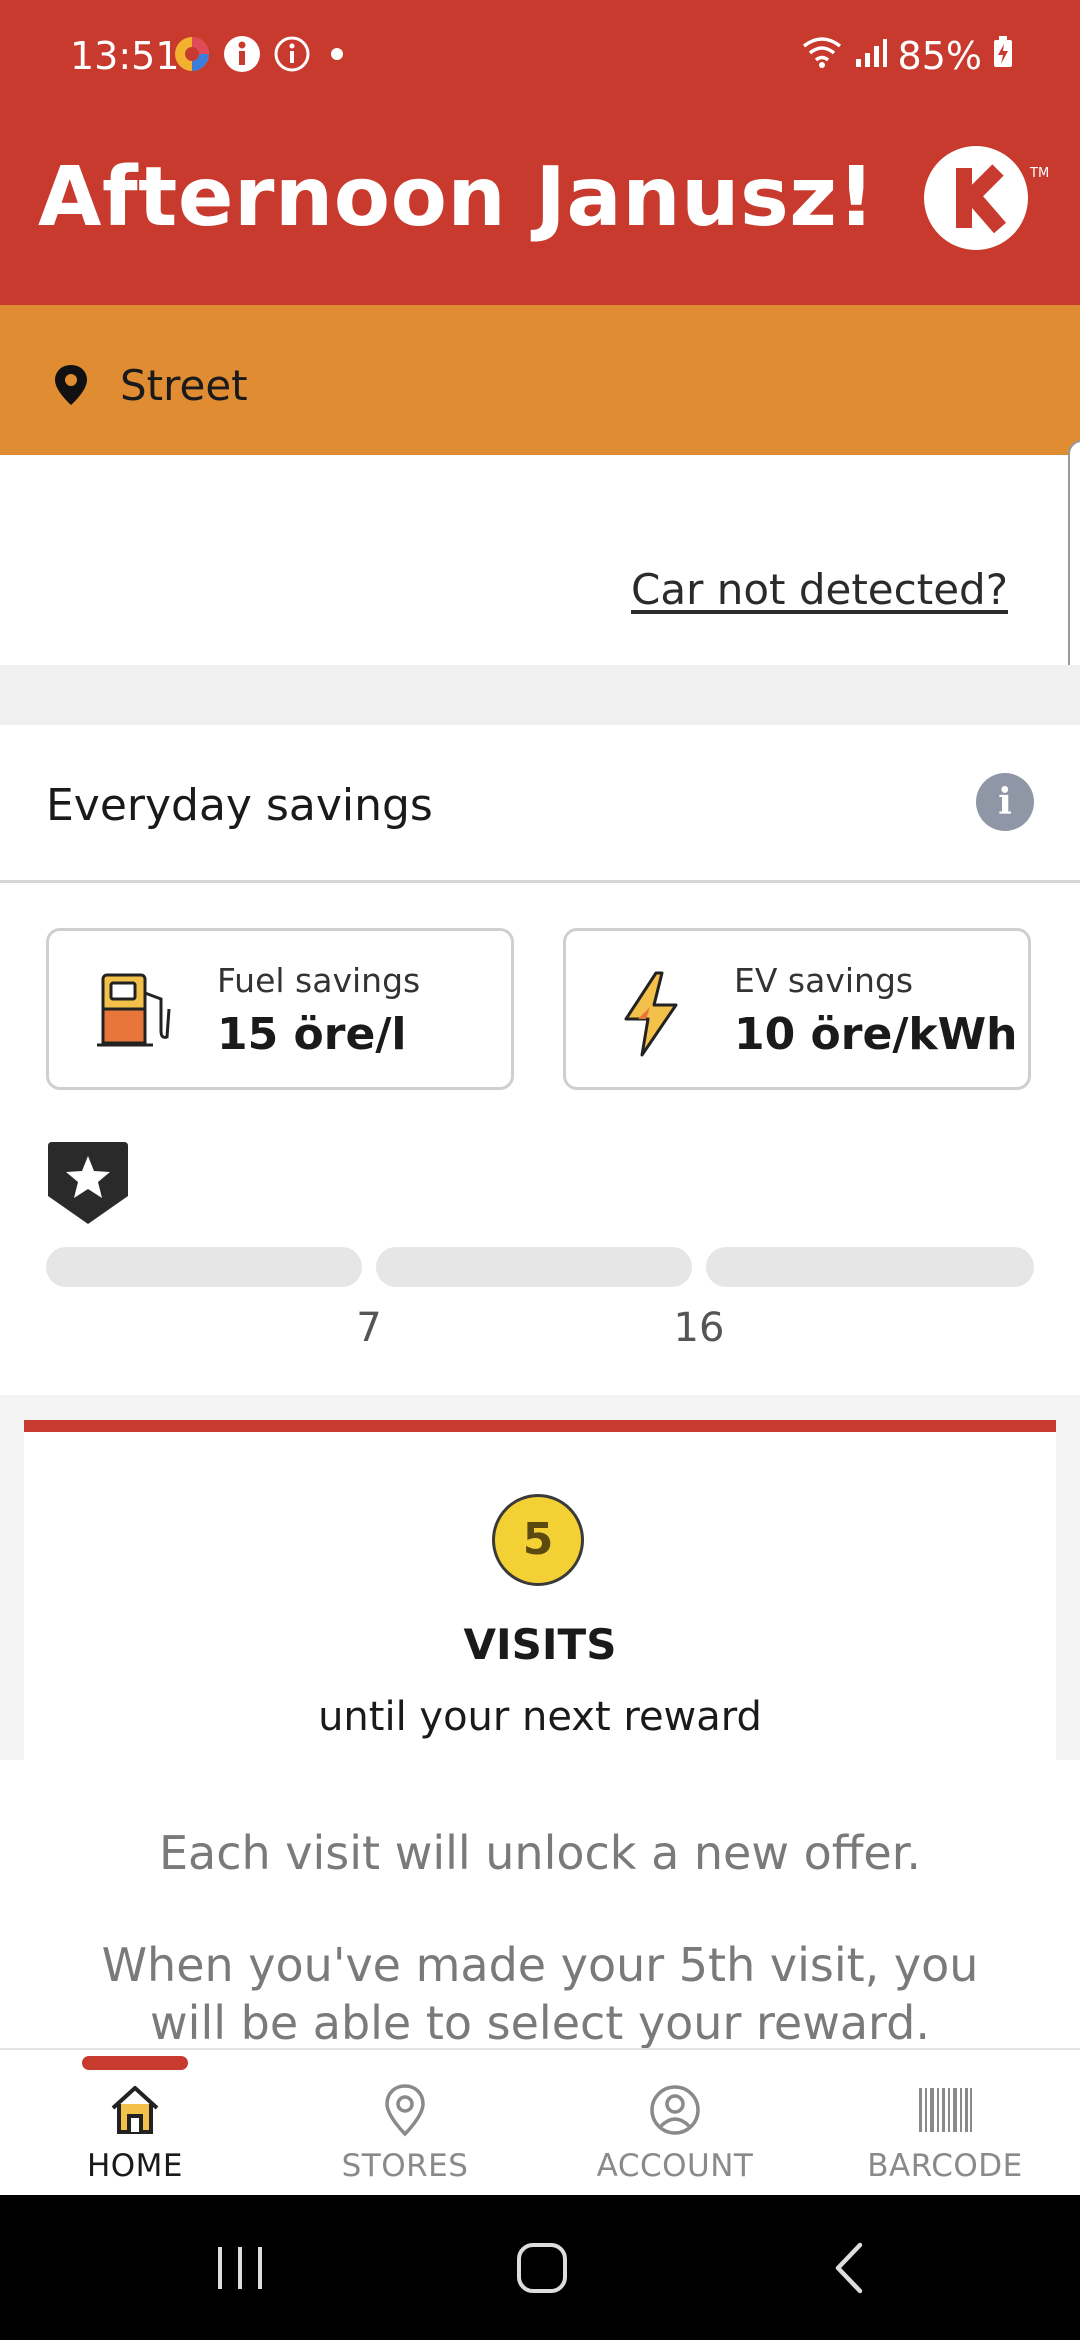  Describe the element at coordinates (135, 2063) in the screenshot. I see `active-tab-indicator` at that location.